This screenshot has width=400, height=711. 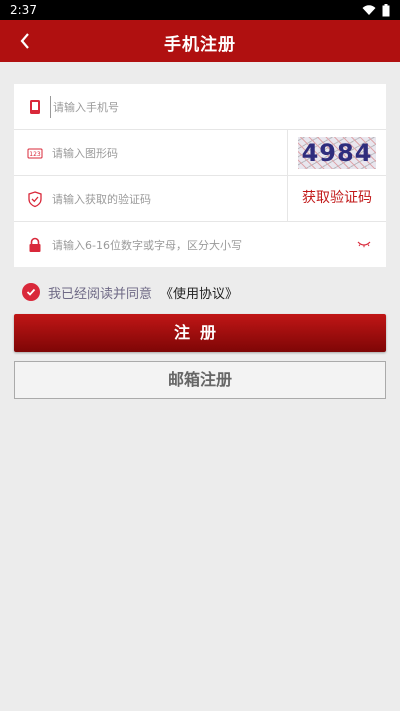 I want to click on page-title: 手机注册, so click(x=200, y=45).